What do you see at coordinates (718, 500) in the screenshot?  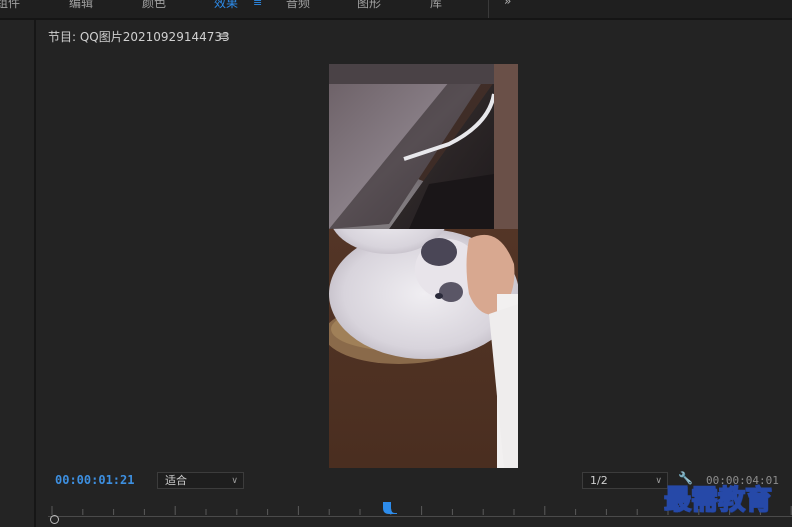 I see `watermark-logo: 最需教育` at bounding box center [718, 500].